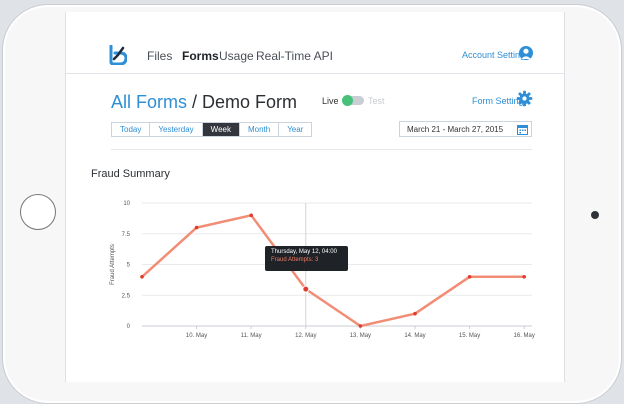 The height and width of the screenshot is (404, 624). I want to click on x-tick-label: 16. May, so click(524, 336).